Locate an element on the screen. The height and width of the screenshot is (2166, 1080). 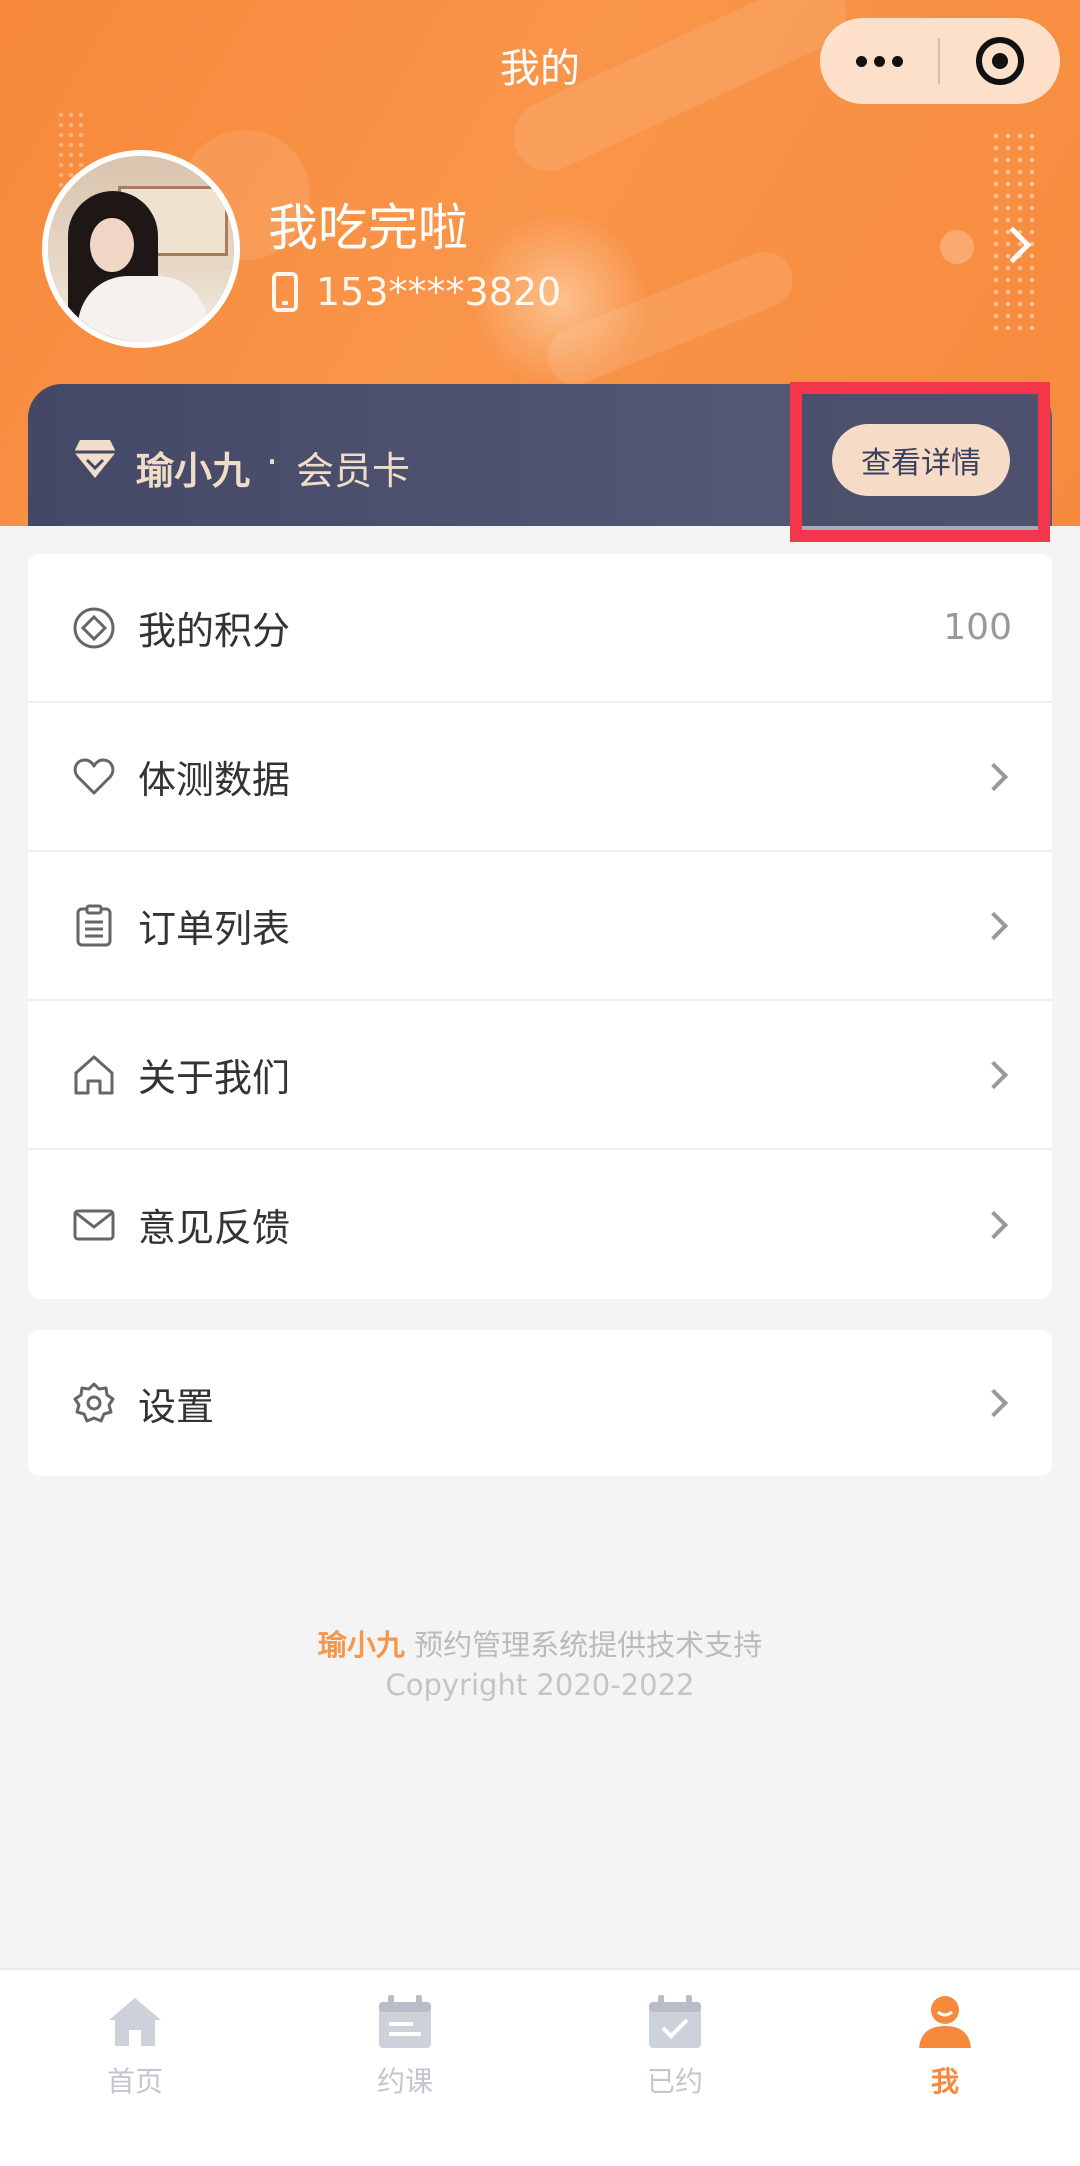
tab-label: 首页 is located at coordinates (134, 2081).